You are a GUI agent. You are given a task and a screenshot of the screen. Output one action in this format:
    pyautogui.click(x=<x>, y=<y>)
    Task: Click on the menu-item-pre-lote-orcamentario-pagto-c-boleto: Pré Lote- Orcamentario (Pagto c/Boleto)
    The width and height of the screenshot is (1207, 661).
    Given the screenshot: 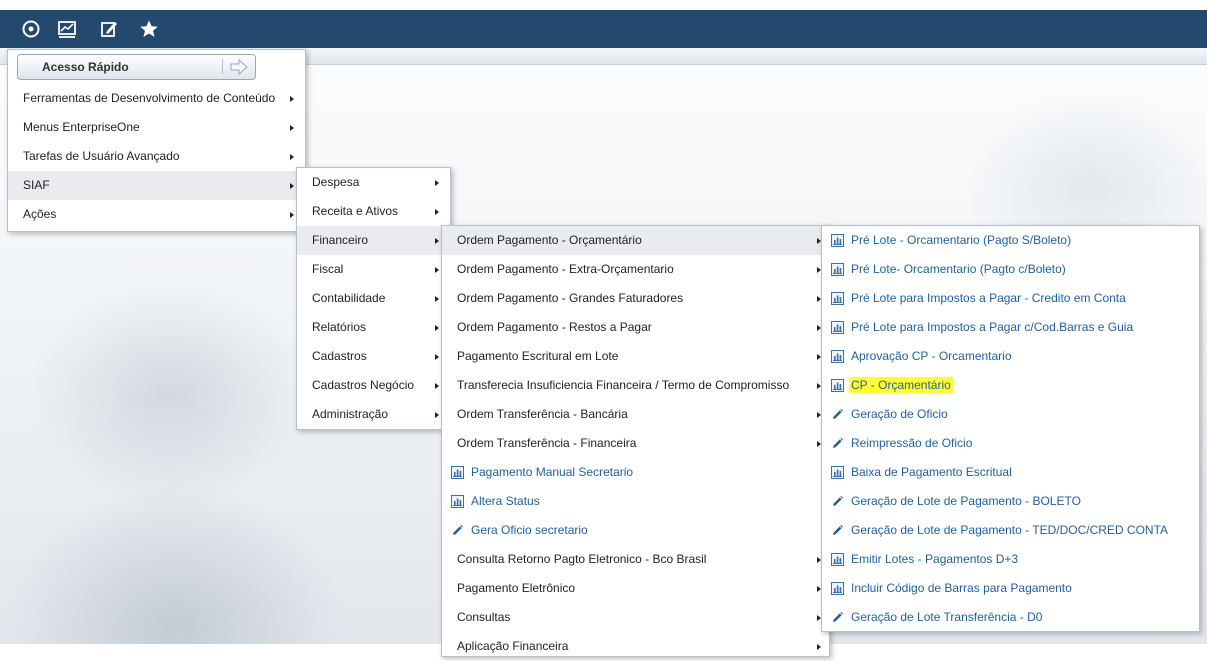 What is the action you would take?
    pyautogui.click(x=1010, y=269)
    